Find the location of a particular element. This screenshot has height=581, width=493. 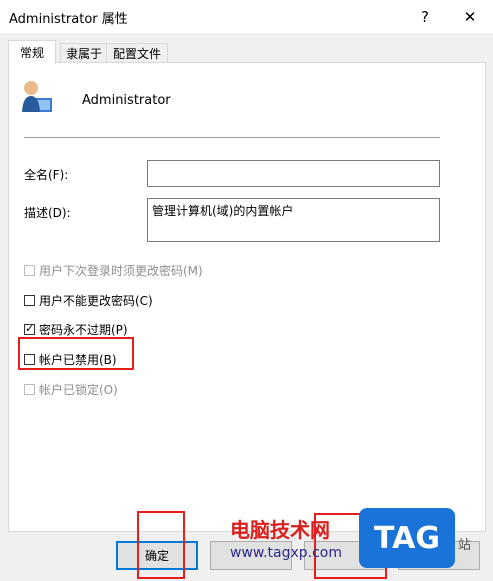

highlight-account-disabled is located at coordinates (76, 353).